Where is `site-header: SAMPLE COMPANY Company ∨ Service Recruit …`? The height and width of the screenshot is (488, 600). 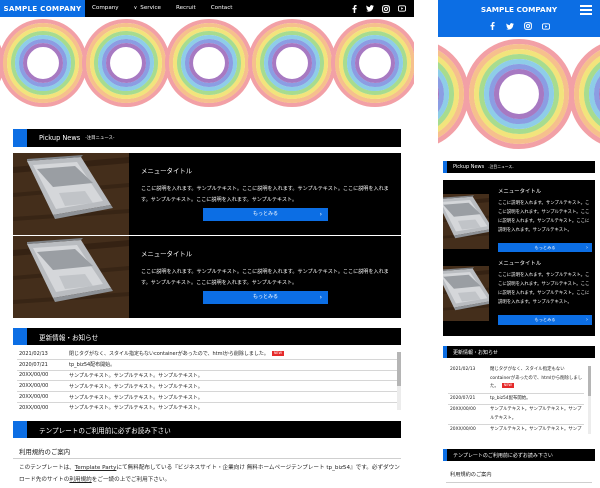 site-header: SAMPLE COMPANY Company ∨ Service Recruit … is located at coordinates (207, 8).